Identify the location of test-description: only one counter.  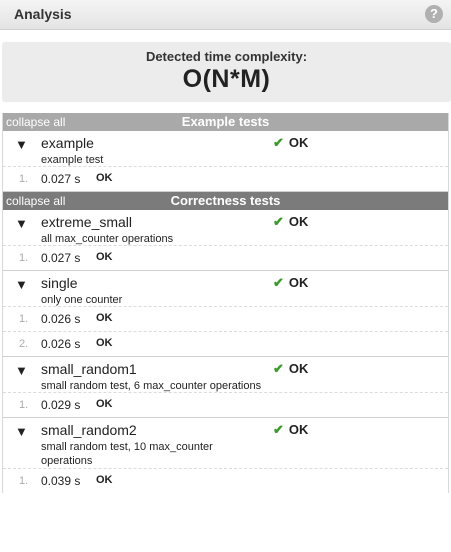
(82, 300).